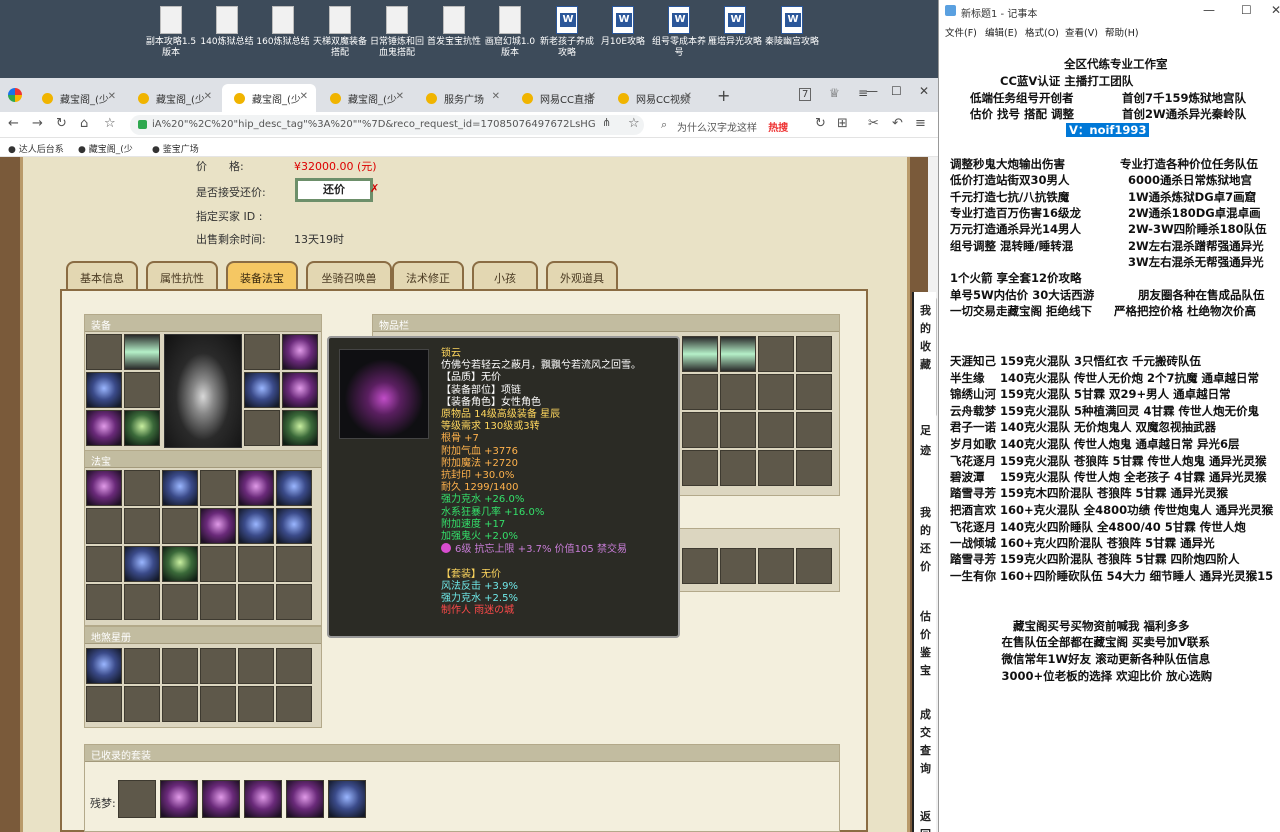 The height and width of the screenshot is (832, 1280). Describe the element at coordinates (227, 27) in the screenshot. I see `desktop-icon: 140炼狱总结` at that location.